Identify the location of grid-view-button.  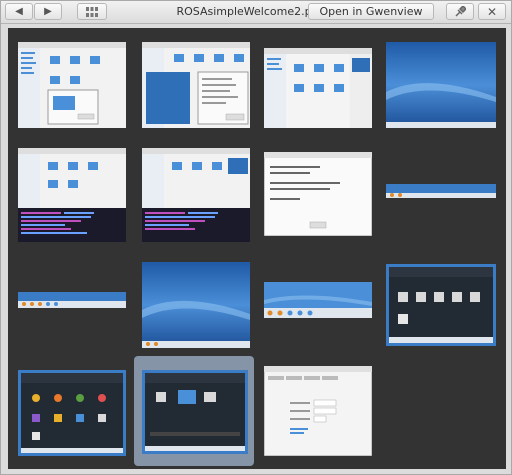
(92, 11).